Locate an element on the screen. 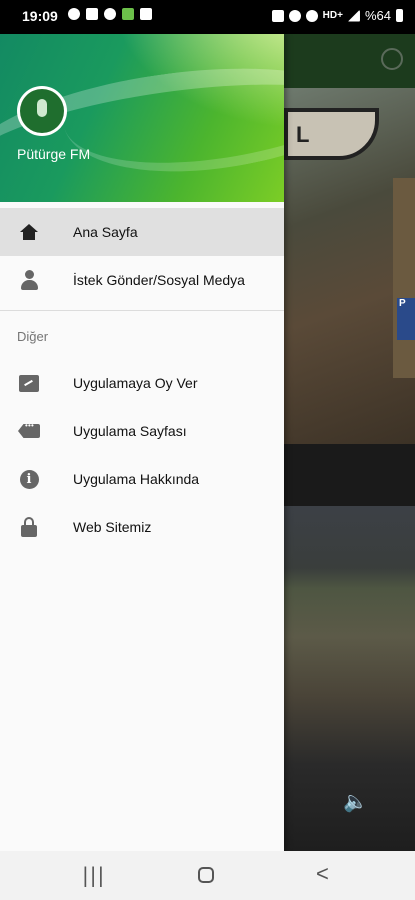 This screenshot has height=900, width=415. whatsapp-icon is located at coordinates (392, 59).